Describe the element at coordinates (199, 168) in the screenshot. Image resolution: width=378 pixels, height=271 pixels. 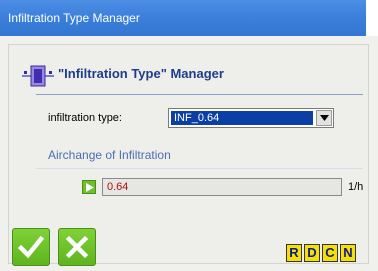
I see `section-divider` at that location.